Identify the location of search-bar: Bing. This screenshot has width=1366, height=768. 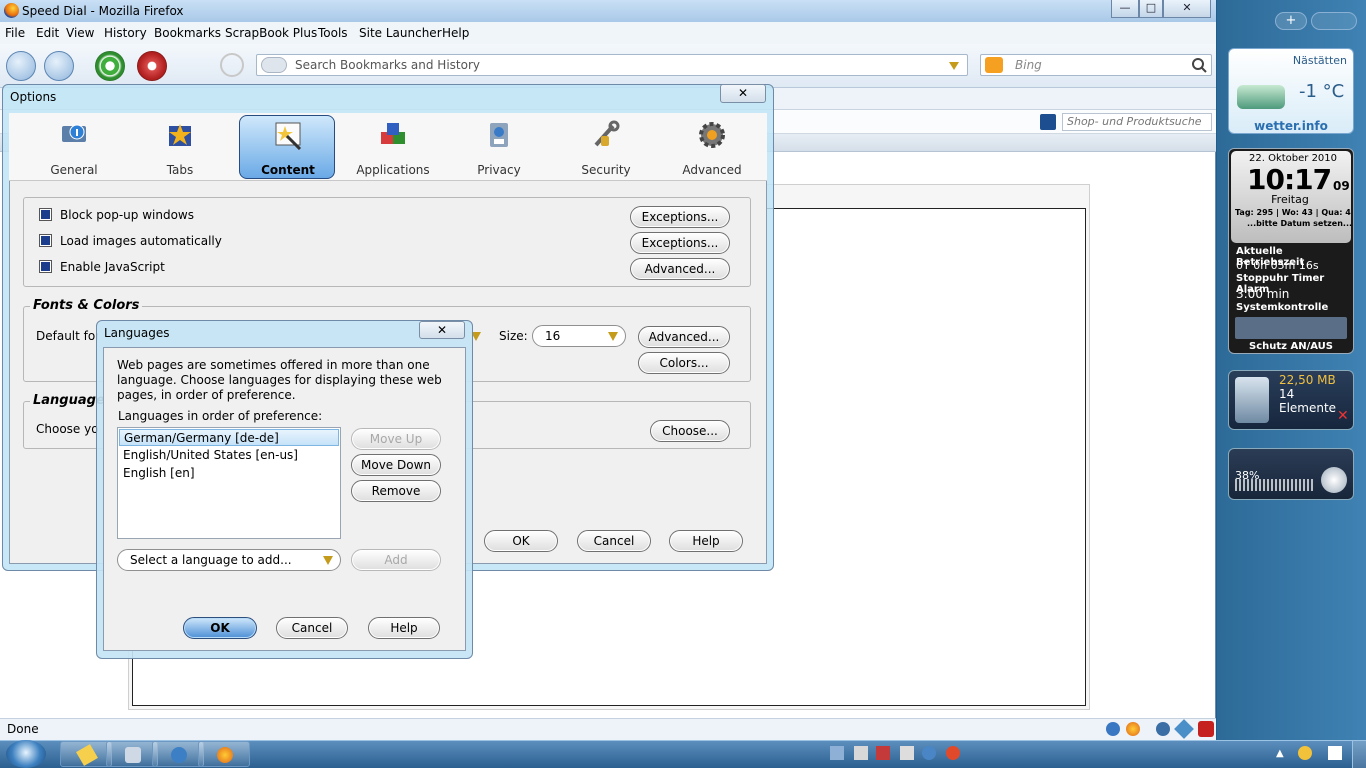
(1096, 65).